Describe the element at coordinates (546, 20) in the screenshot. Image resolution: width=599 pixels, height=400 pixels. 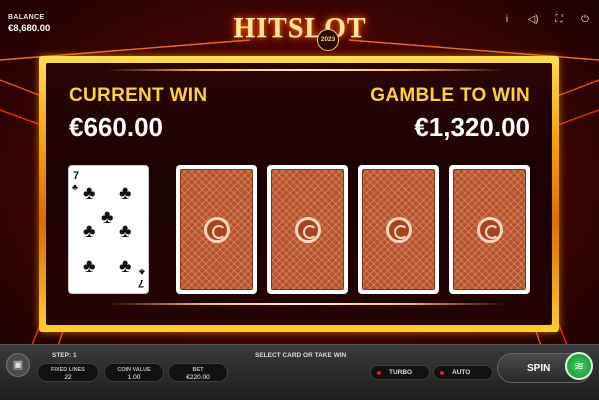
I see `top-icon-bar: i ◁) ⛶ ⏻` at that location.